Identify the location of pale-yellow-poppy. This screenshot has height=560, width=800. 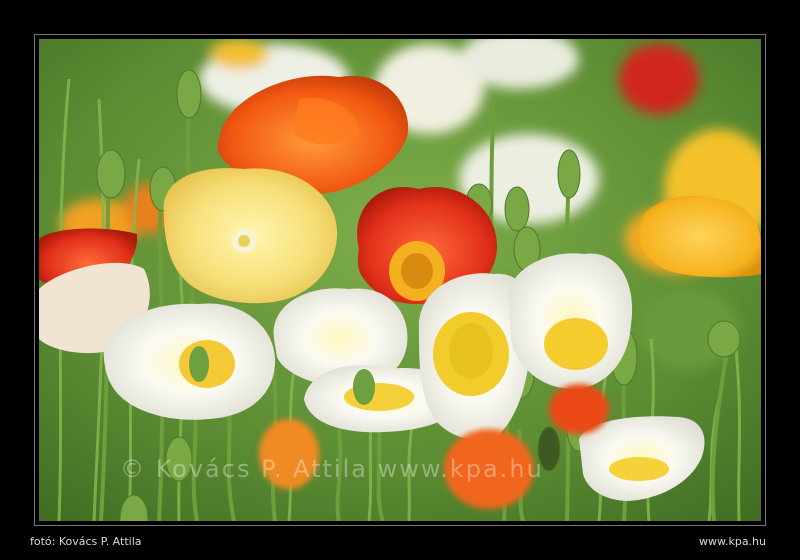
(250, 236).